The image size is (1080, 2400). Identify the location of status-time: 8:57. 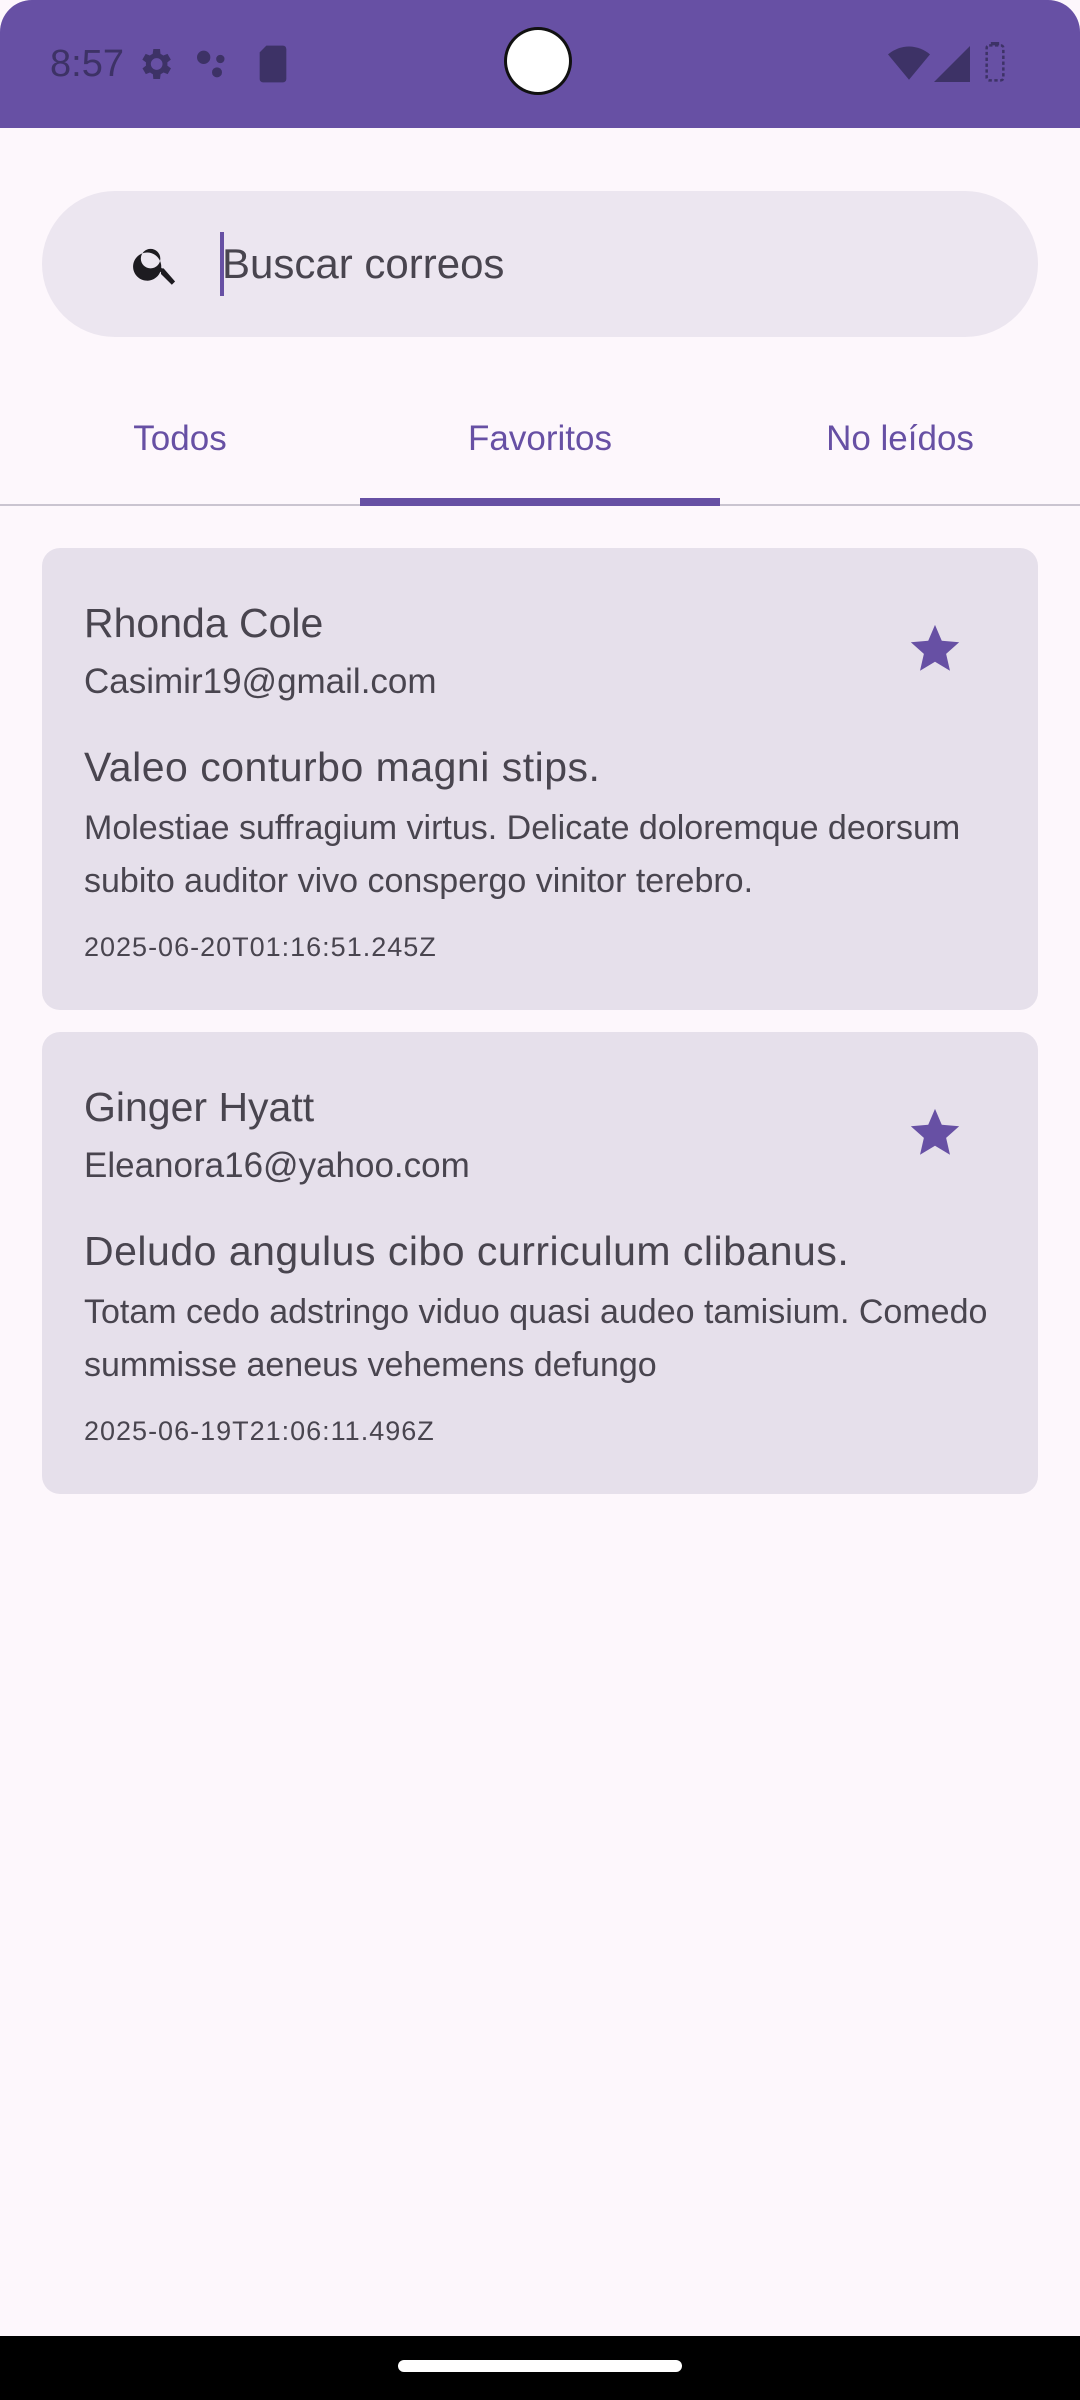
(87, 64).